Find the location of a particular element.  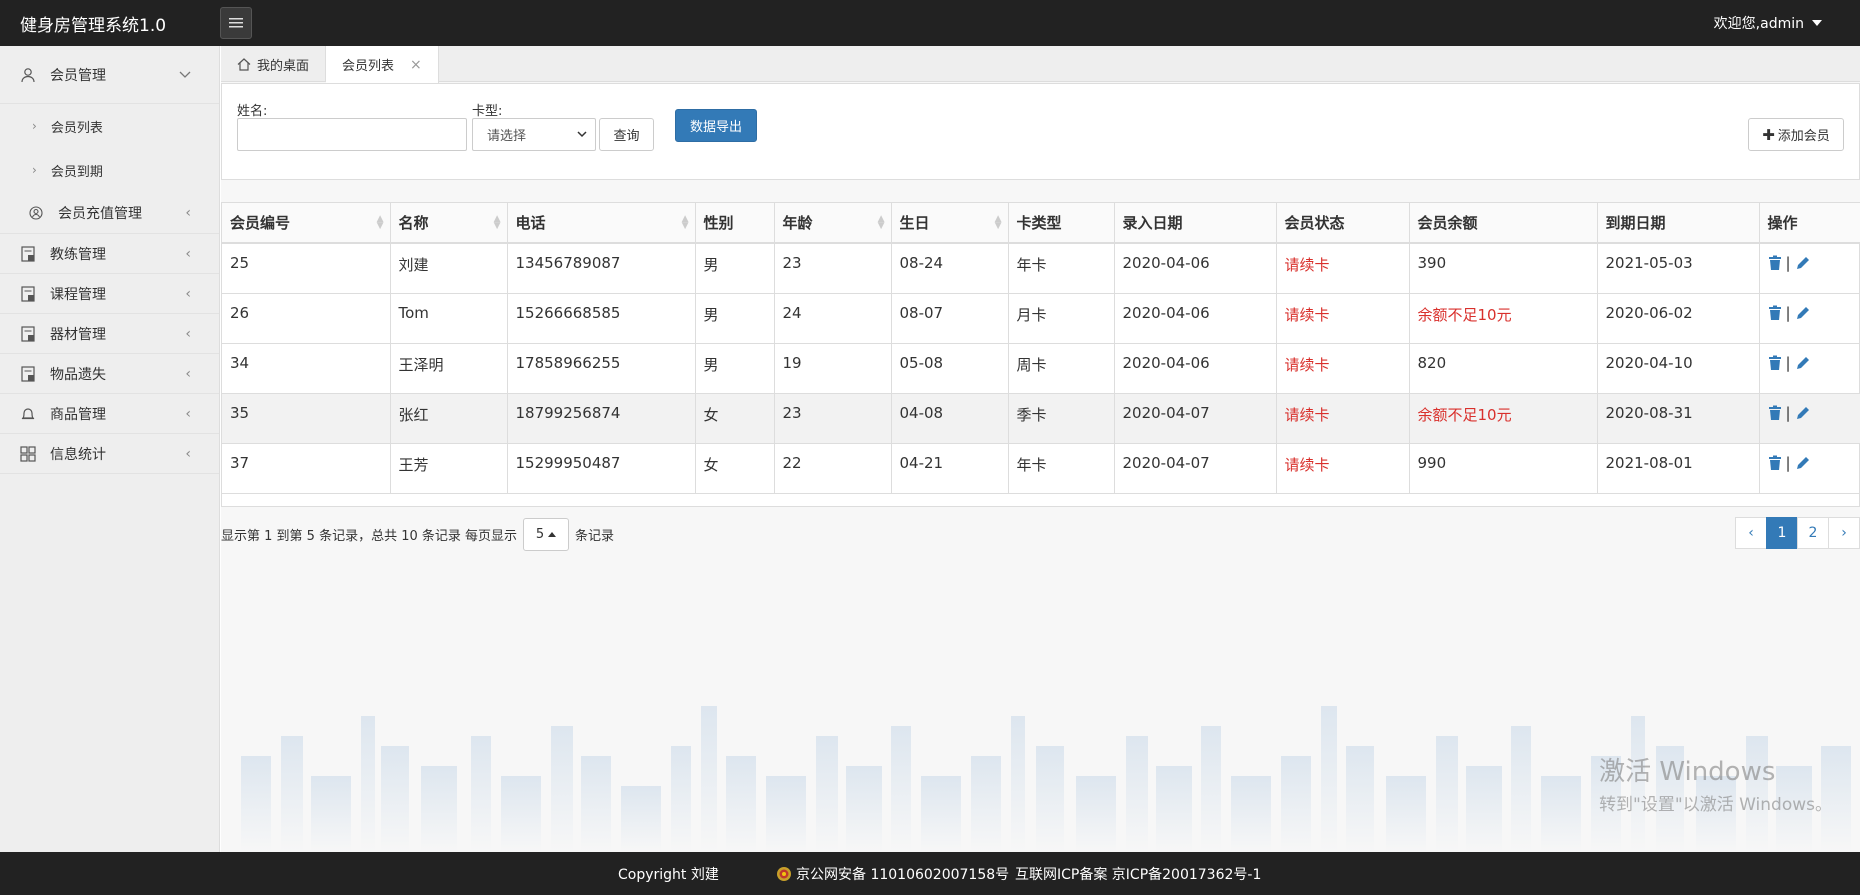

page-size-dropdown: 5 is located at coordinates (546, 534).